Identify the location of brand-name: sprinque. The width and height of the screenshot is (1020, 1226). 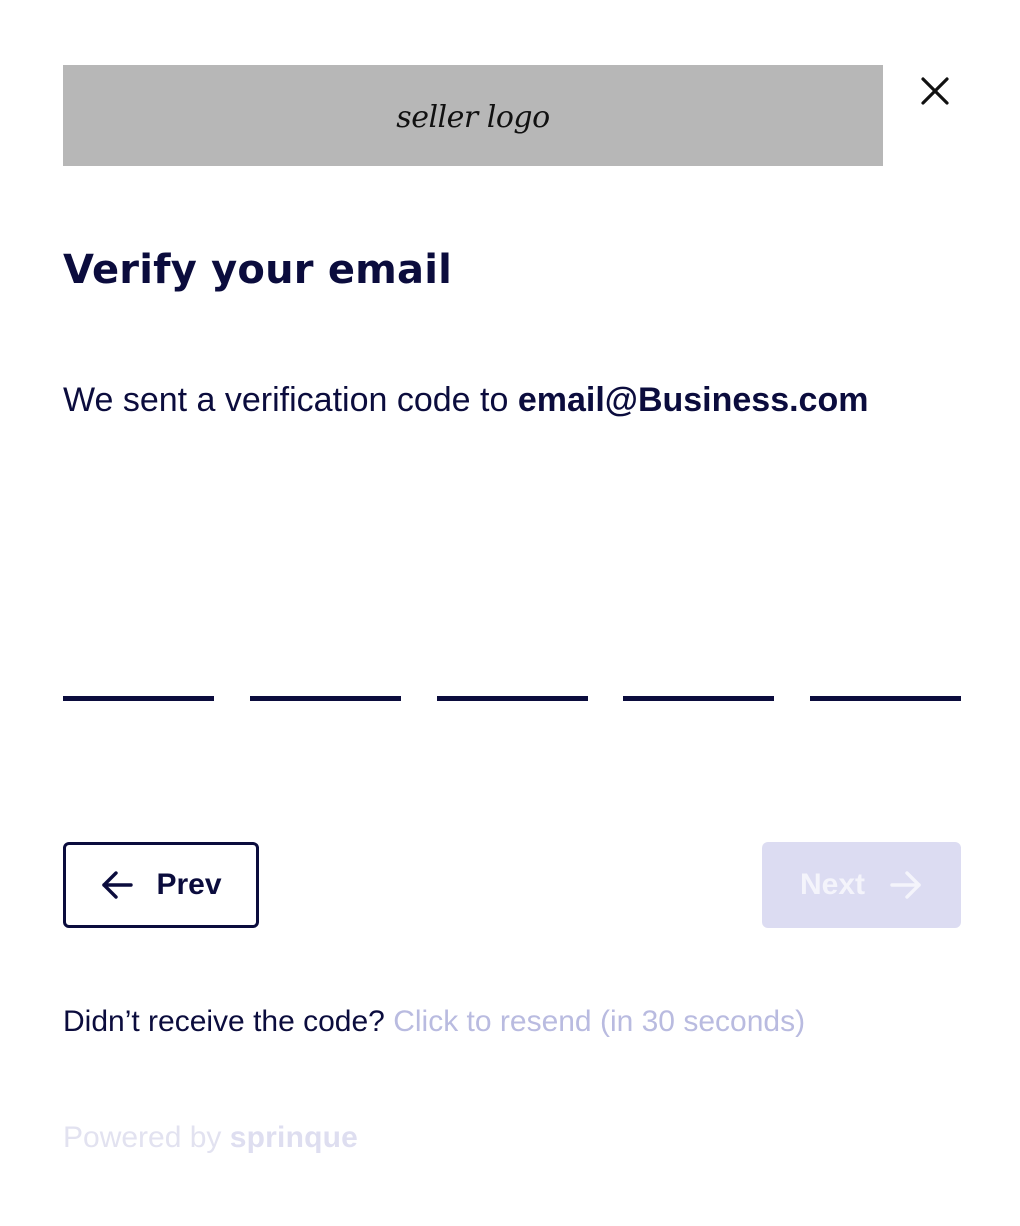
(294, 1137).